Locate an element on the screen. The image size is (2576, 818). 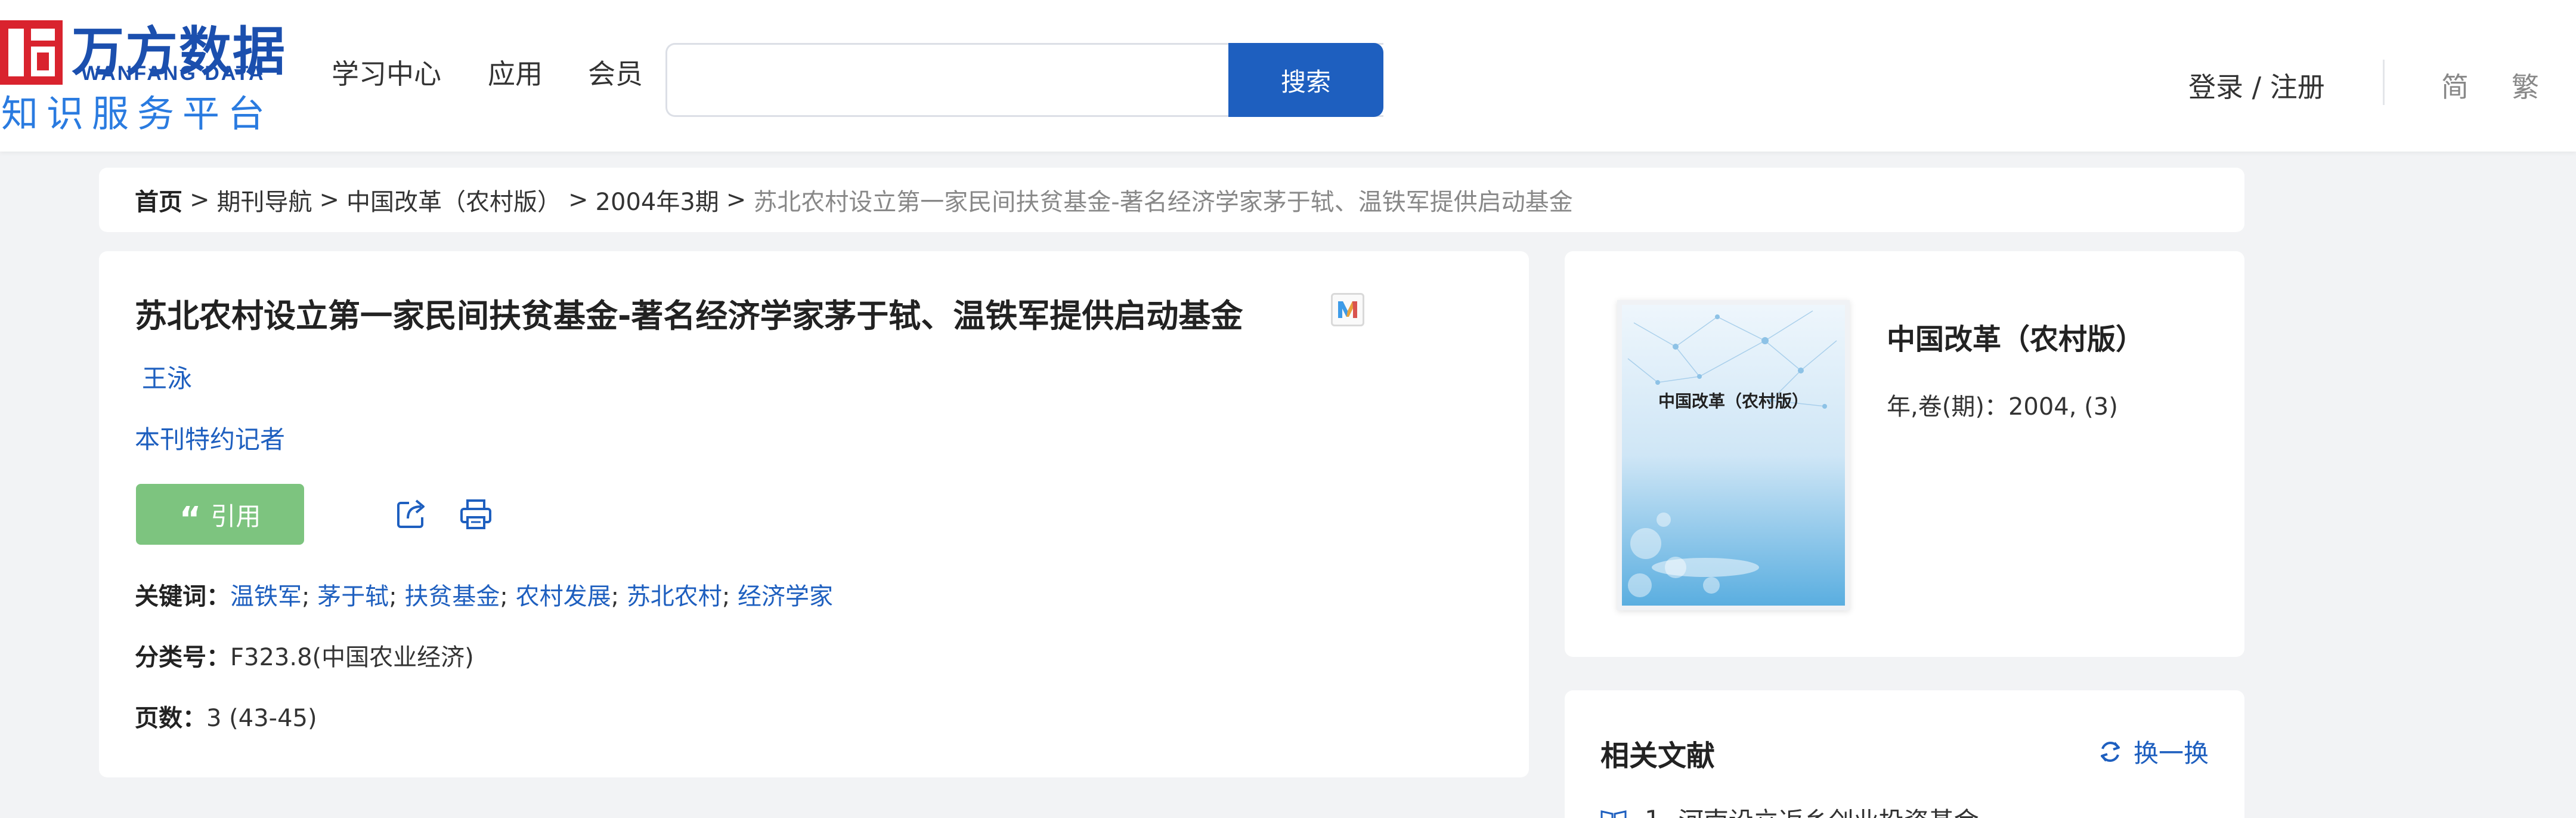
logo-name-en: WANFANG DATA is located at coordinates (173, 73).